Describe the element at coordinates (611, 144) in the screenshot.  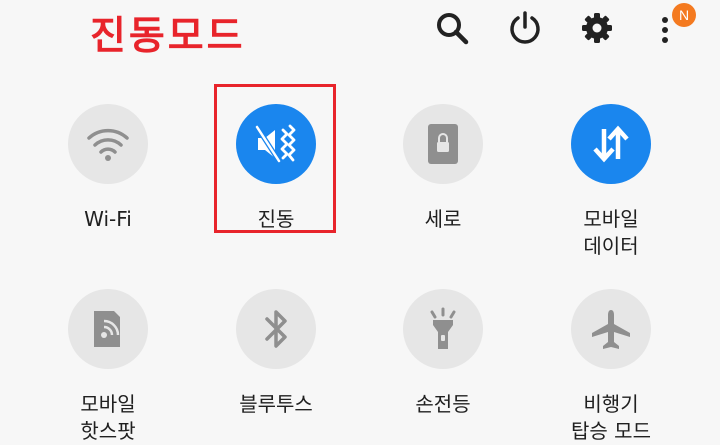
I see `mobile-data-icon` at that location.